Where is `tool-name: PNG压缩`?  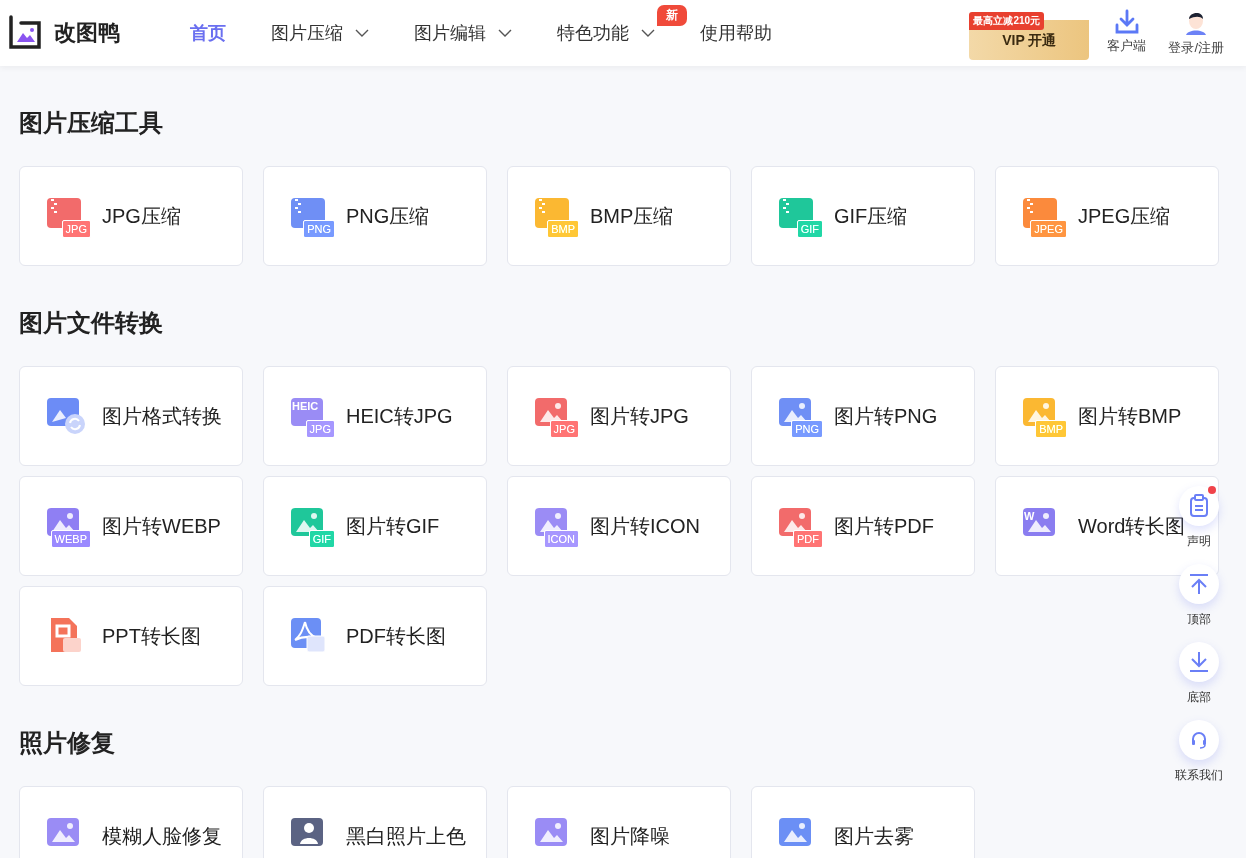 tool-name: PNG压缩 is located at coordinates (388, 216).